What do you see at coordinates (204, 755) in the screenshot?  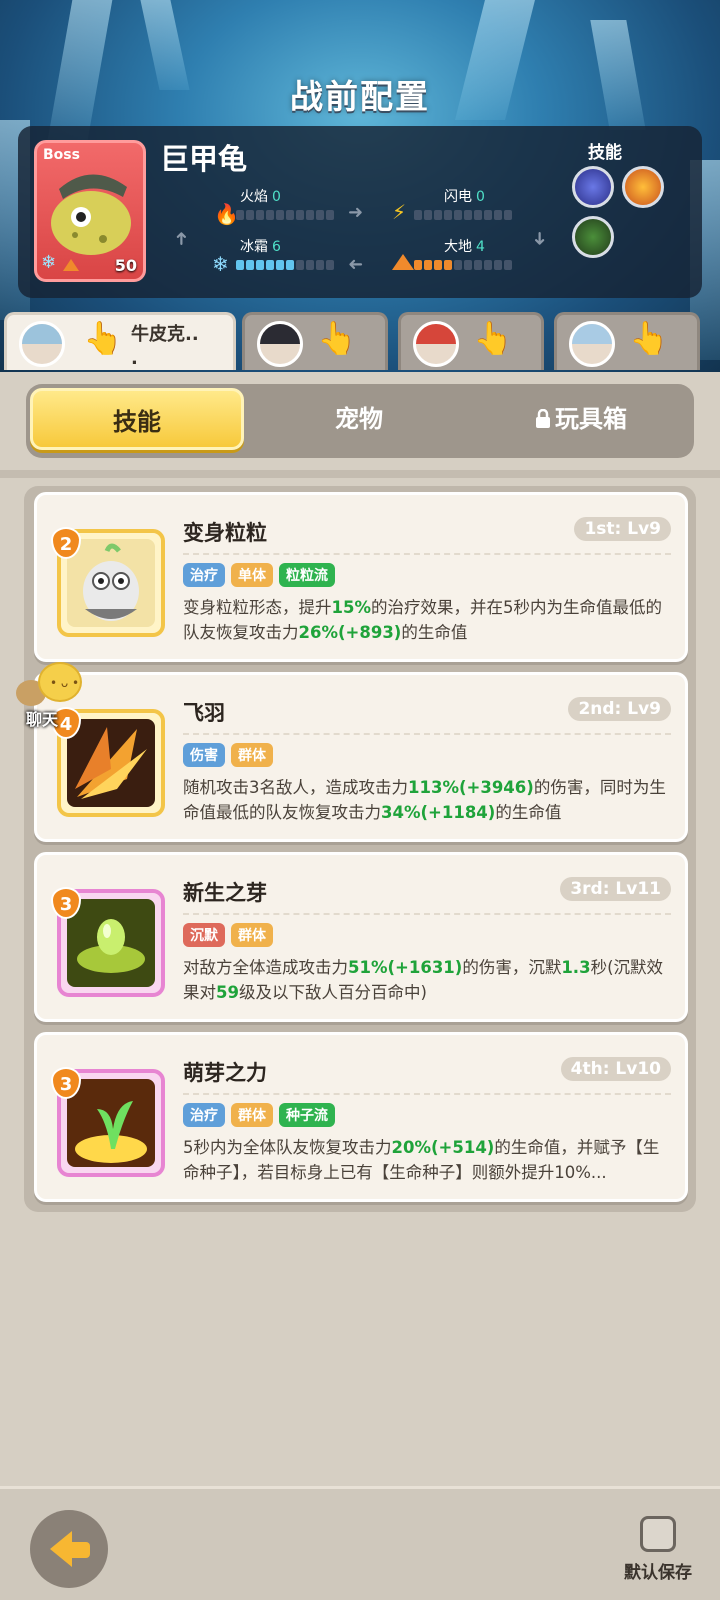 I see `skill-tag: 伤害` at bounding box center [204, 755].